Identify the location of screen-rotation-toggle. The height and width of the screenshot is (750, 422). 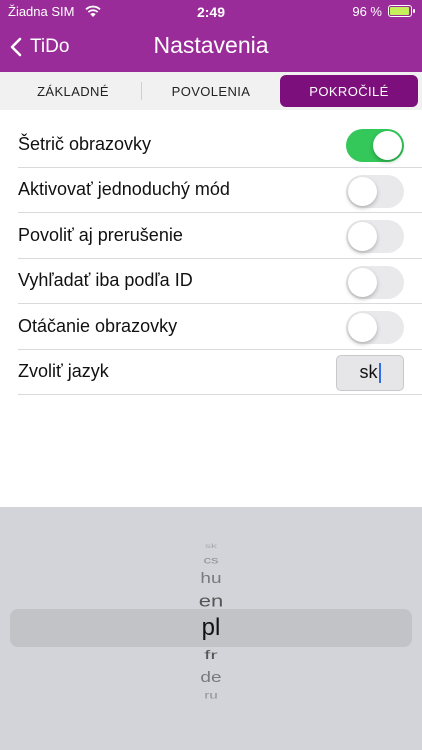
(375, 327).